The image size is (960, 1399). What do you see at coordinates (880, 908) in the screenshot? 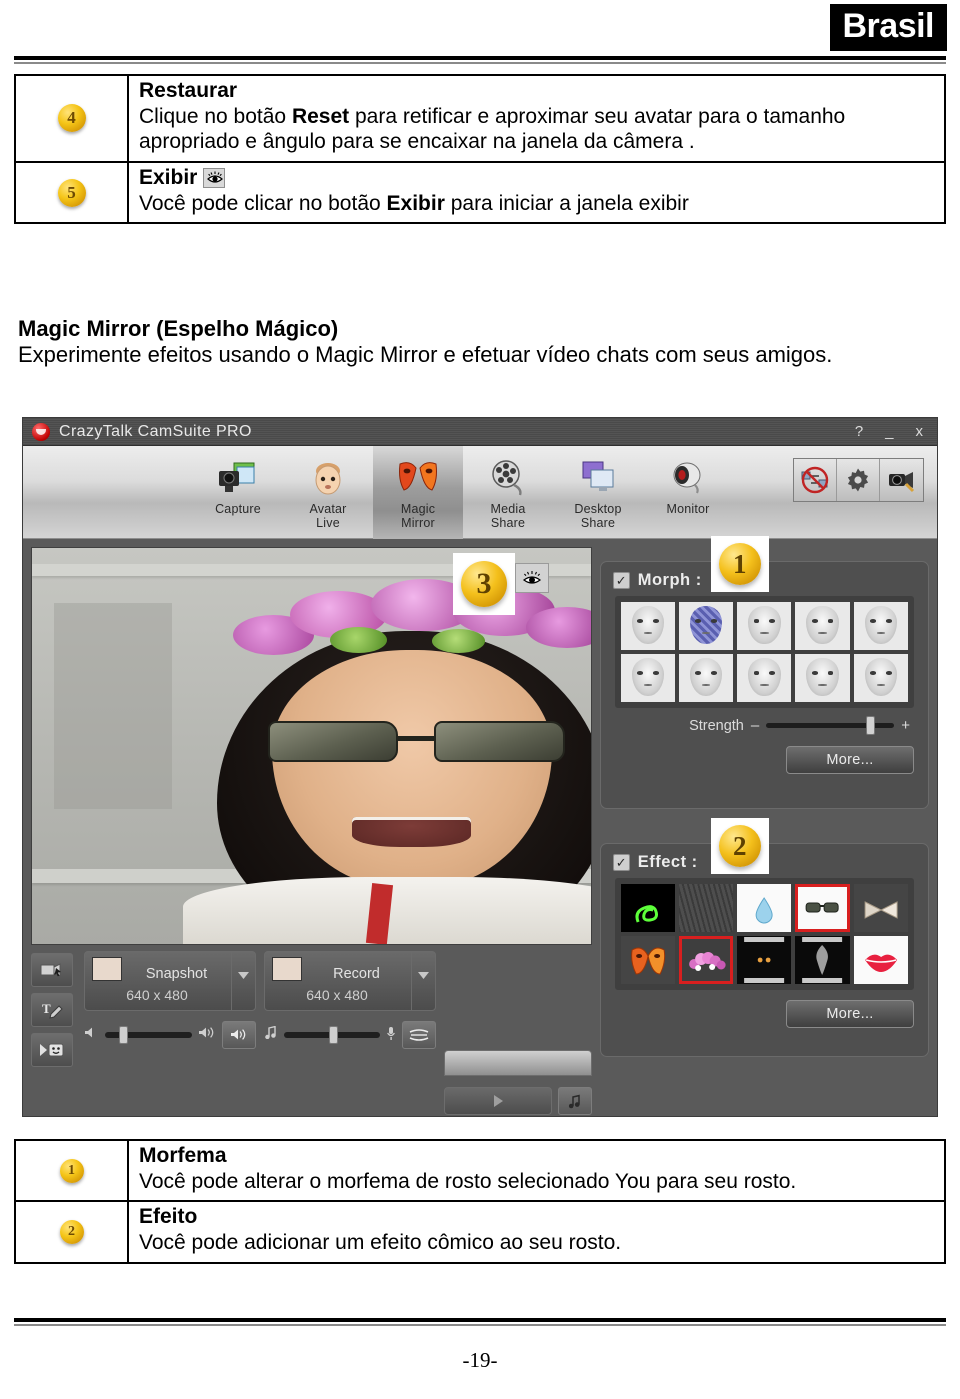
I see `bandage-icon` at bounding box center [880, 908].